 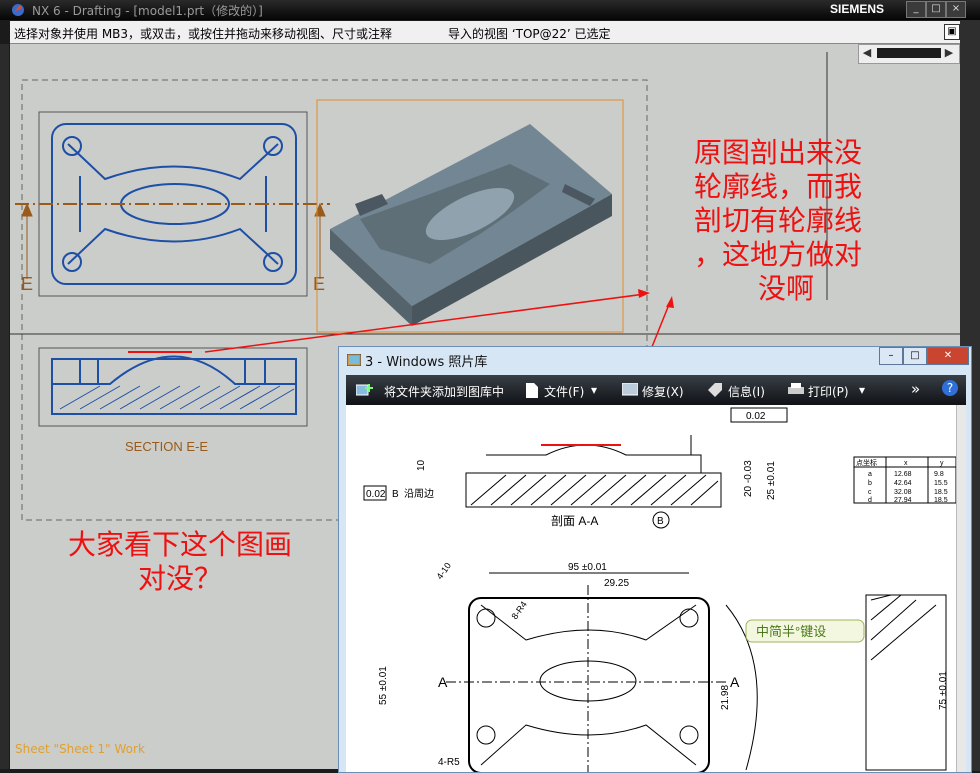 I want to click on annotation-note-right: 原图剖出来没 轮廓线，而我 剖切有轮廓线 ，这地方做对 没啊, so click(x=794, y=221).